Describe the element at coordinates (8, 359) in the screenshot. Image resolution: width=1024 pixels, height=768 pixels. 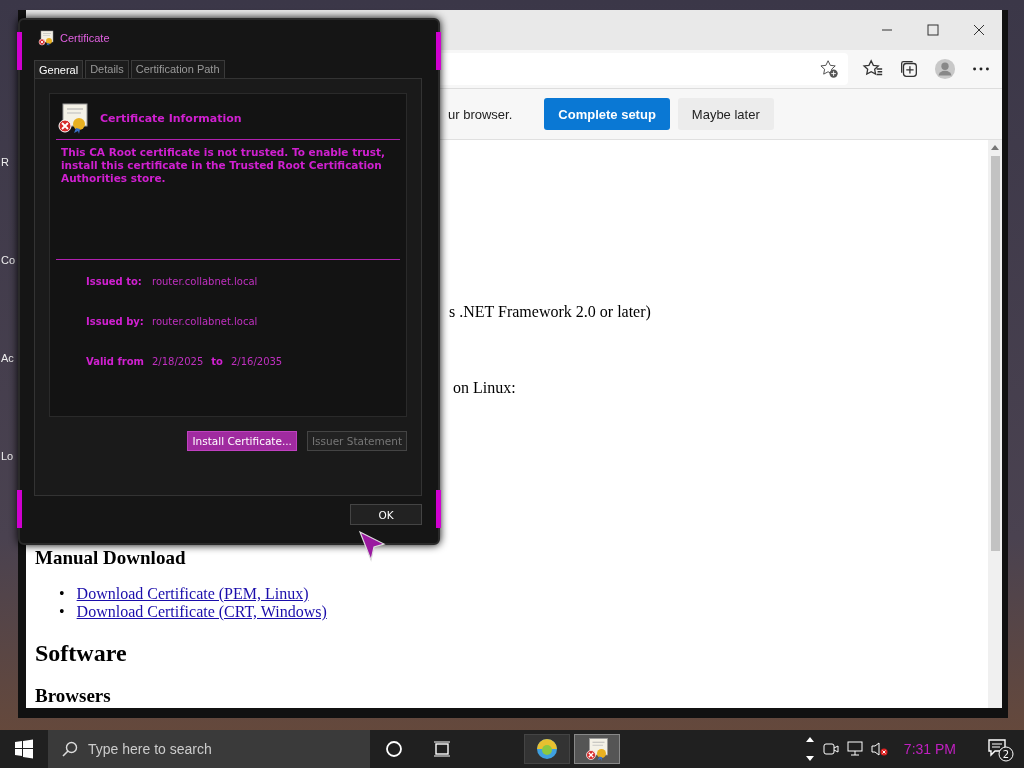
I see `desktop-icon-label: Ac` at that location.